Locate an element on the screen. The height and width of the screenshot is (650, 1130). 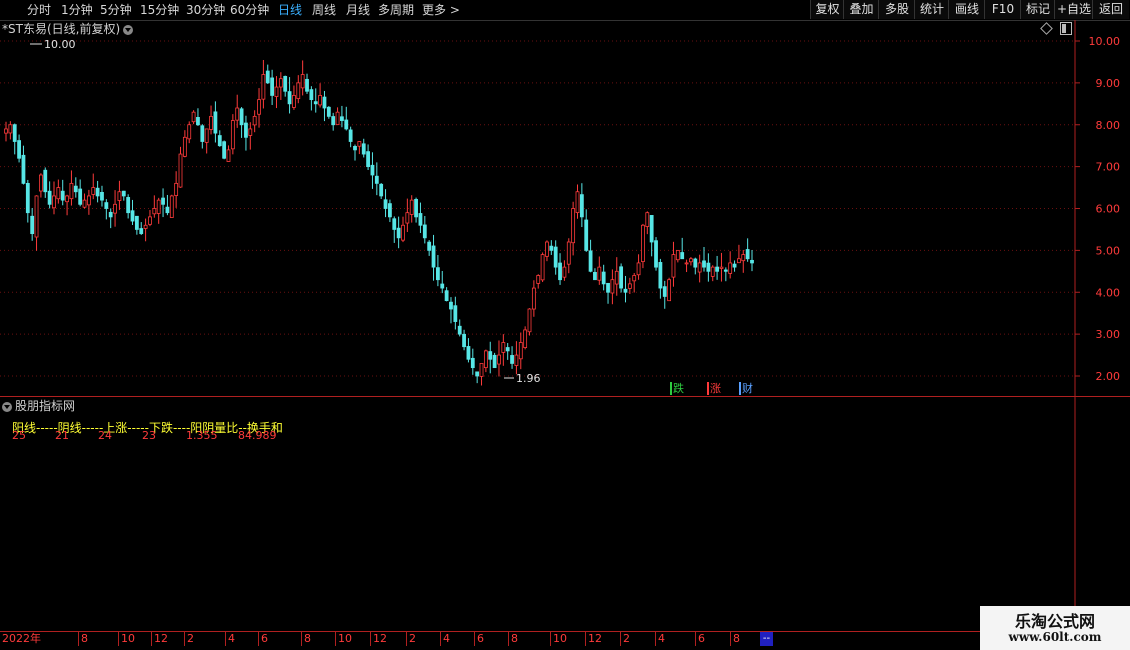
event-marker-0: 跌 is located at coordinates (677, 388).